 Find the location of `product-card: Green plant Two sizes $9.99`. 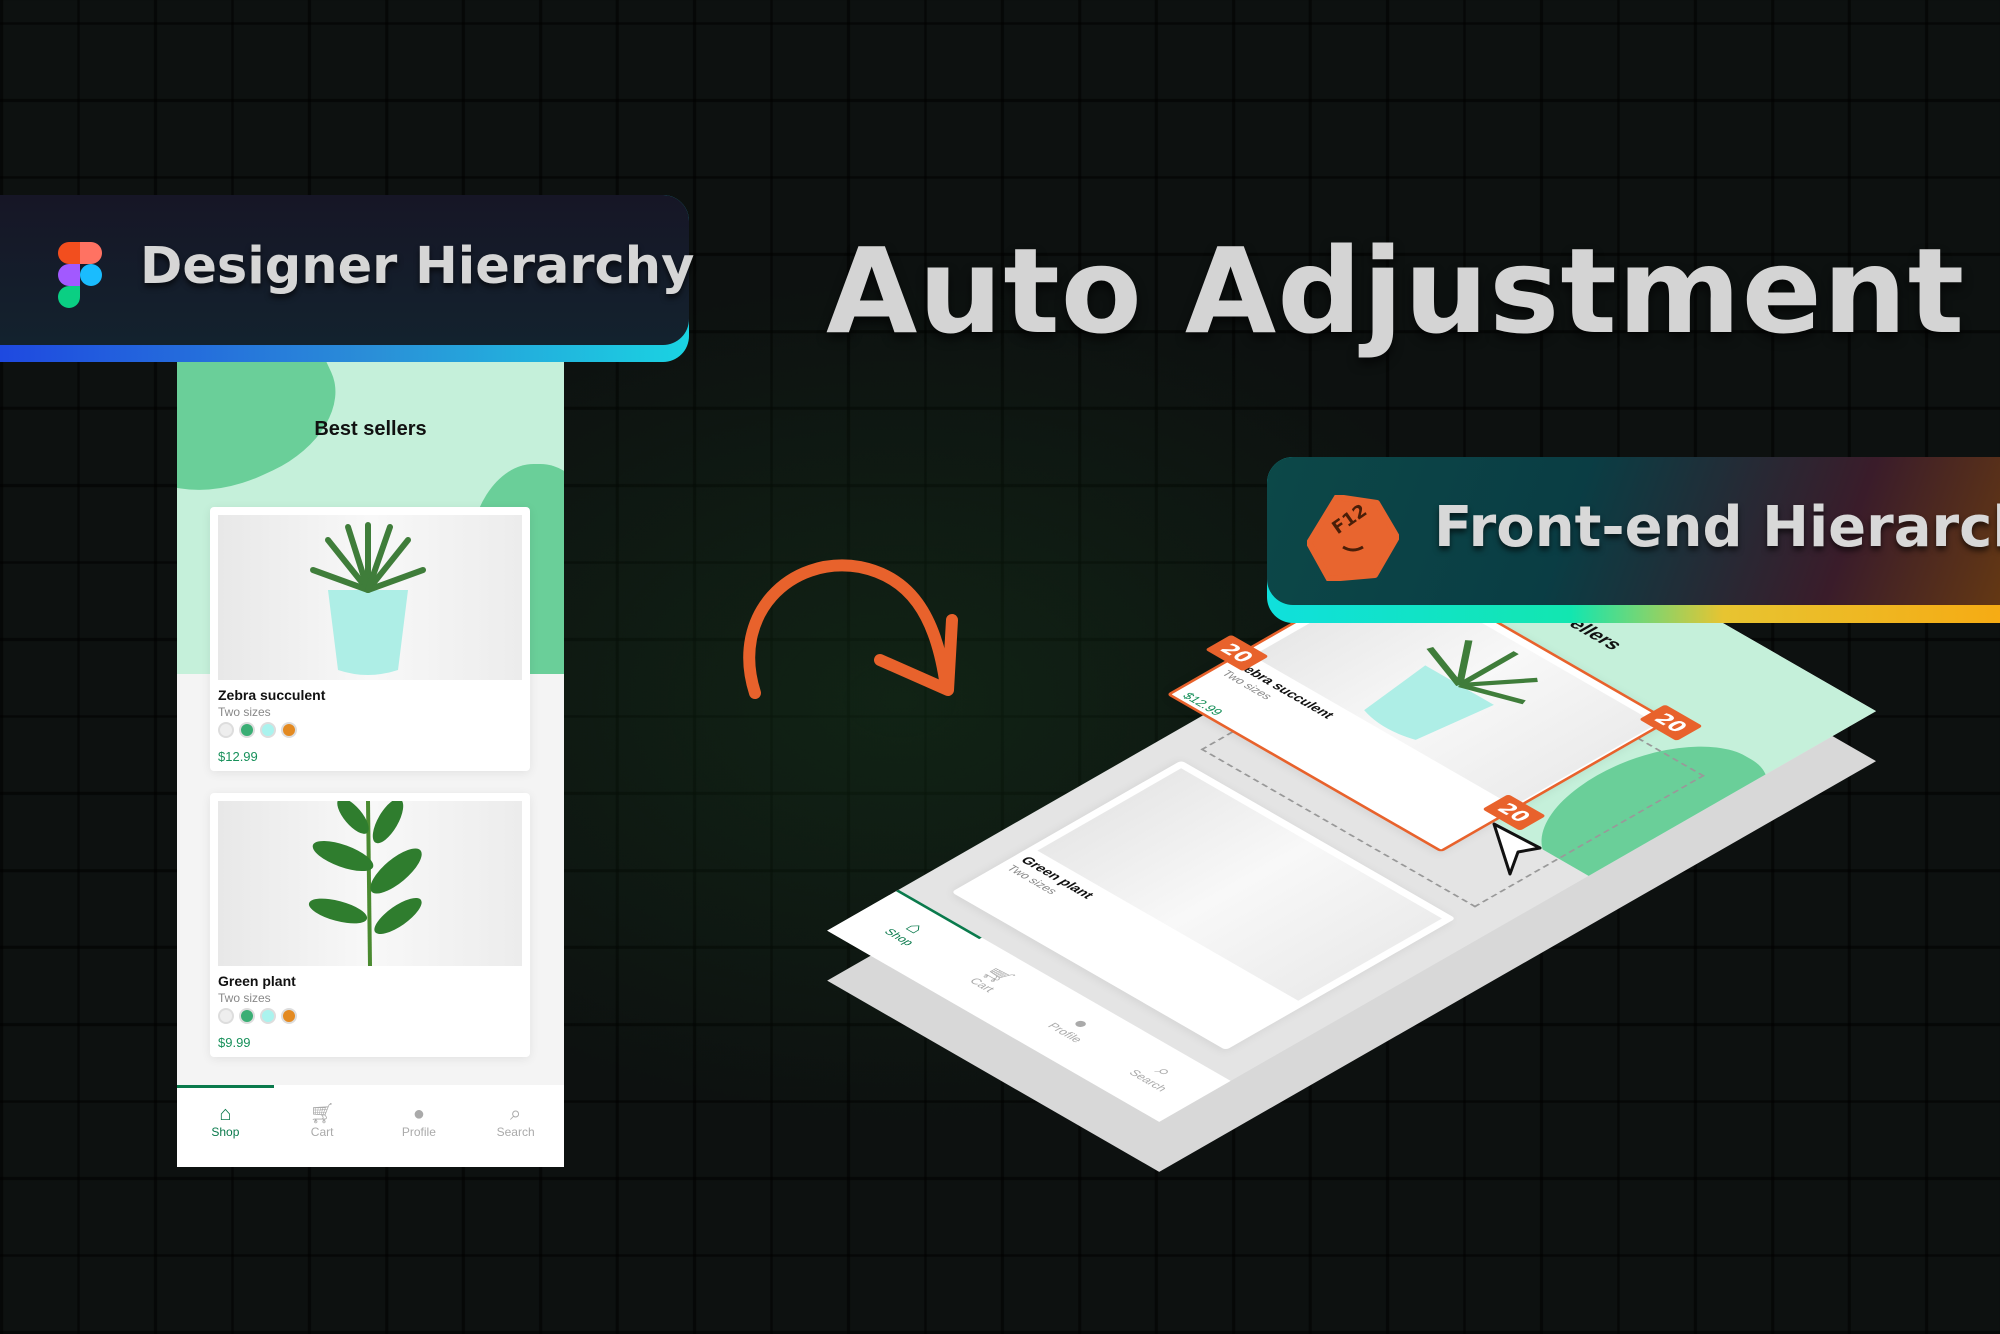

product-card: Green plant Two sizes $9.99 is located at coordinates (370, 925).